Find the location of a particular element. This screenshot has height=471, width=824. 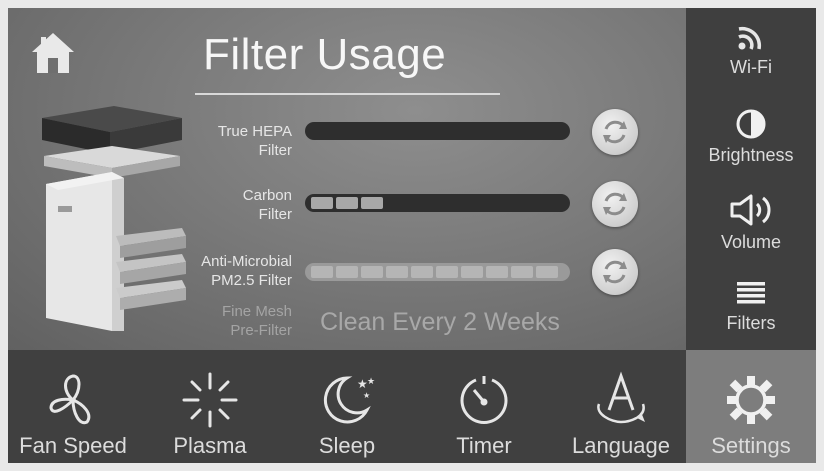

tab-language: Language is located at coordinates (621, 406).